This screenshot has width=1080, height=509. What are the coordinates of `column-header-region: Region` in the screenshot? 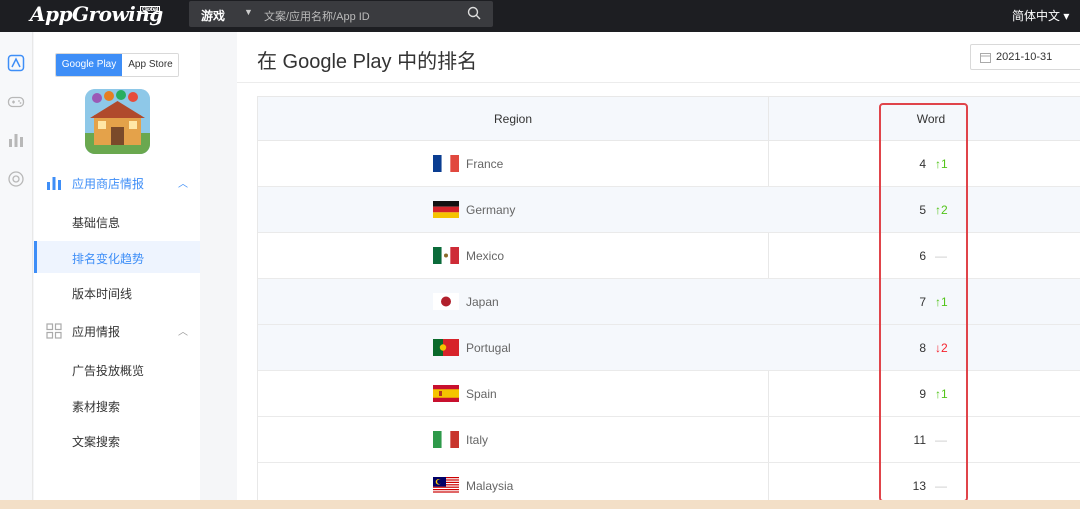 It's located at (513, 119).